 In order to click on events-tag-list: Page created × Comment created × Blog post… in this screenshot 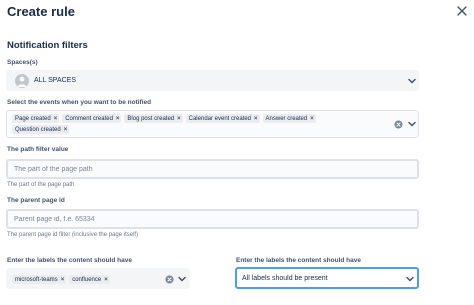, I will do `click(192, 124)`.